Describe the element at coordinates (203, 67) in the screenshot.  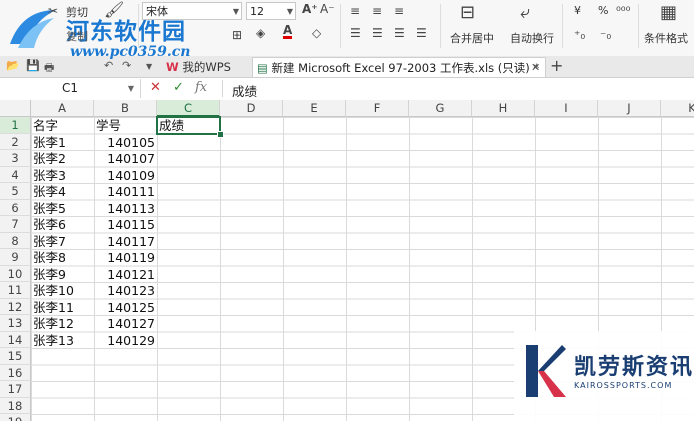
I see `tab-my-wps: W 我的WPS` at that location.